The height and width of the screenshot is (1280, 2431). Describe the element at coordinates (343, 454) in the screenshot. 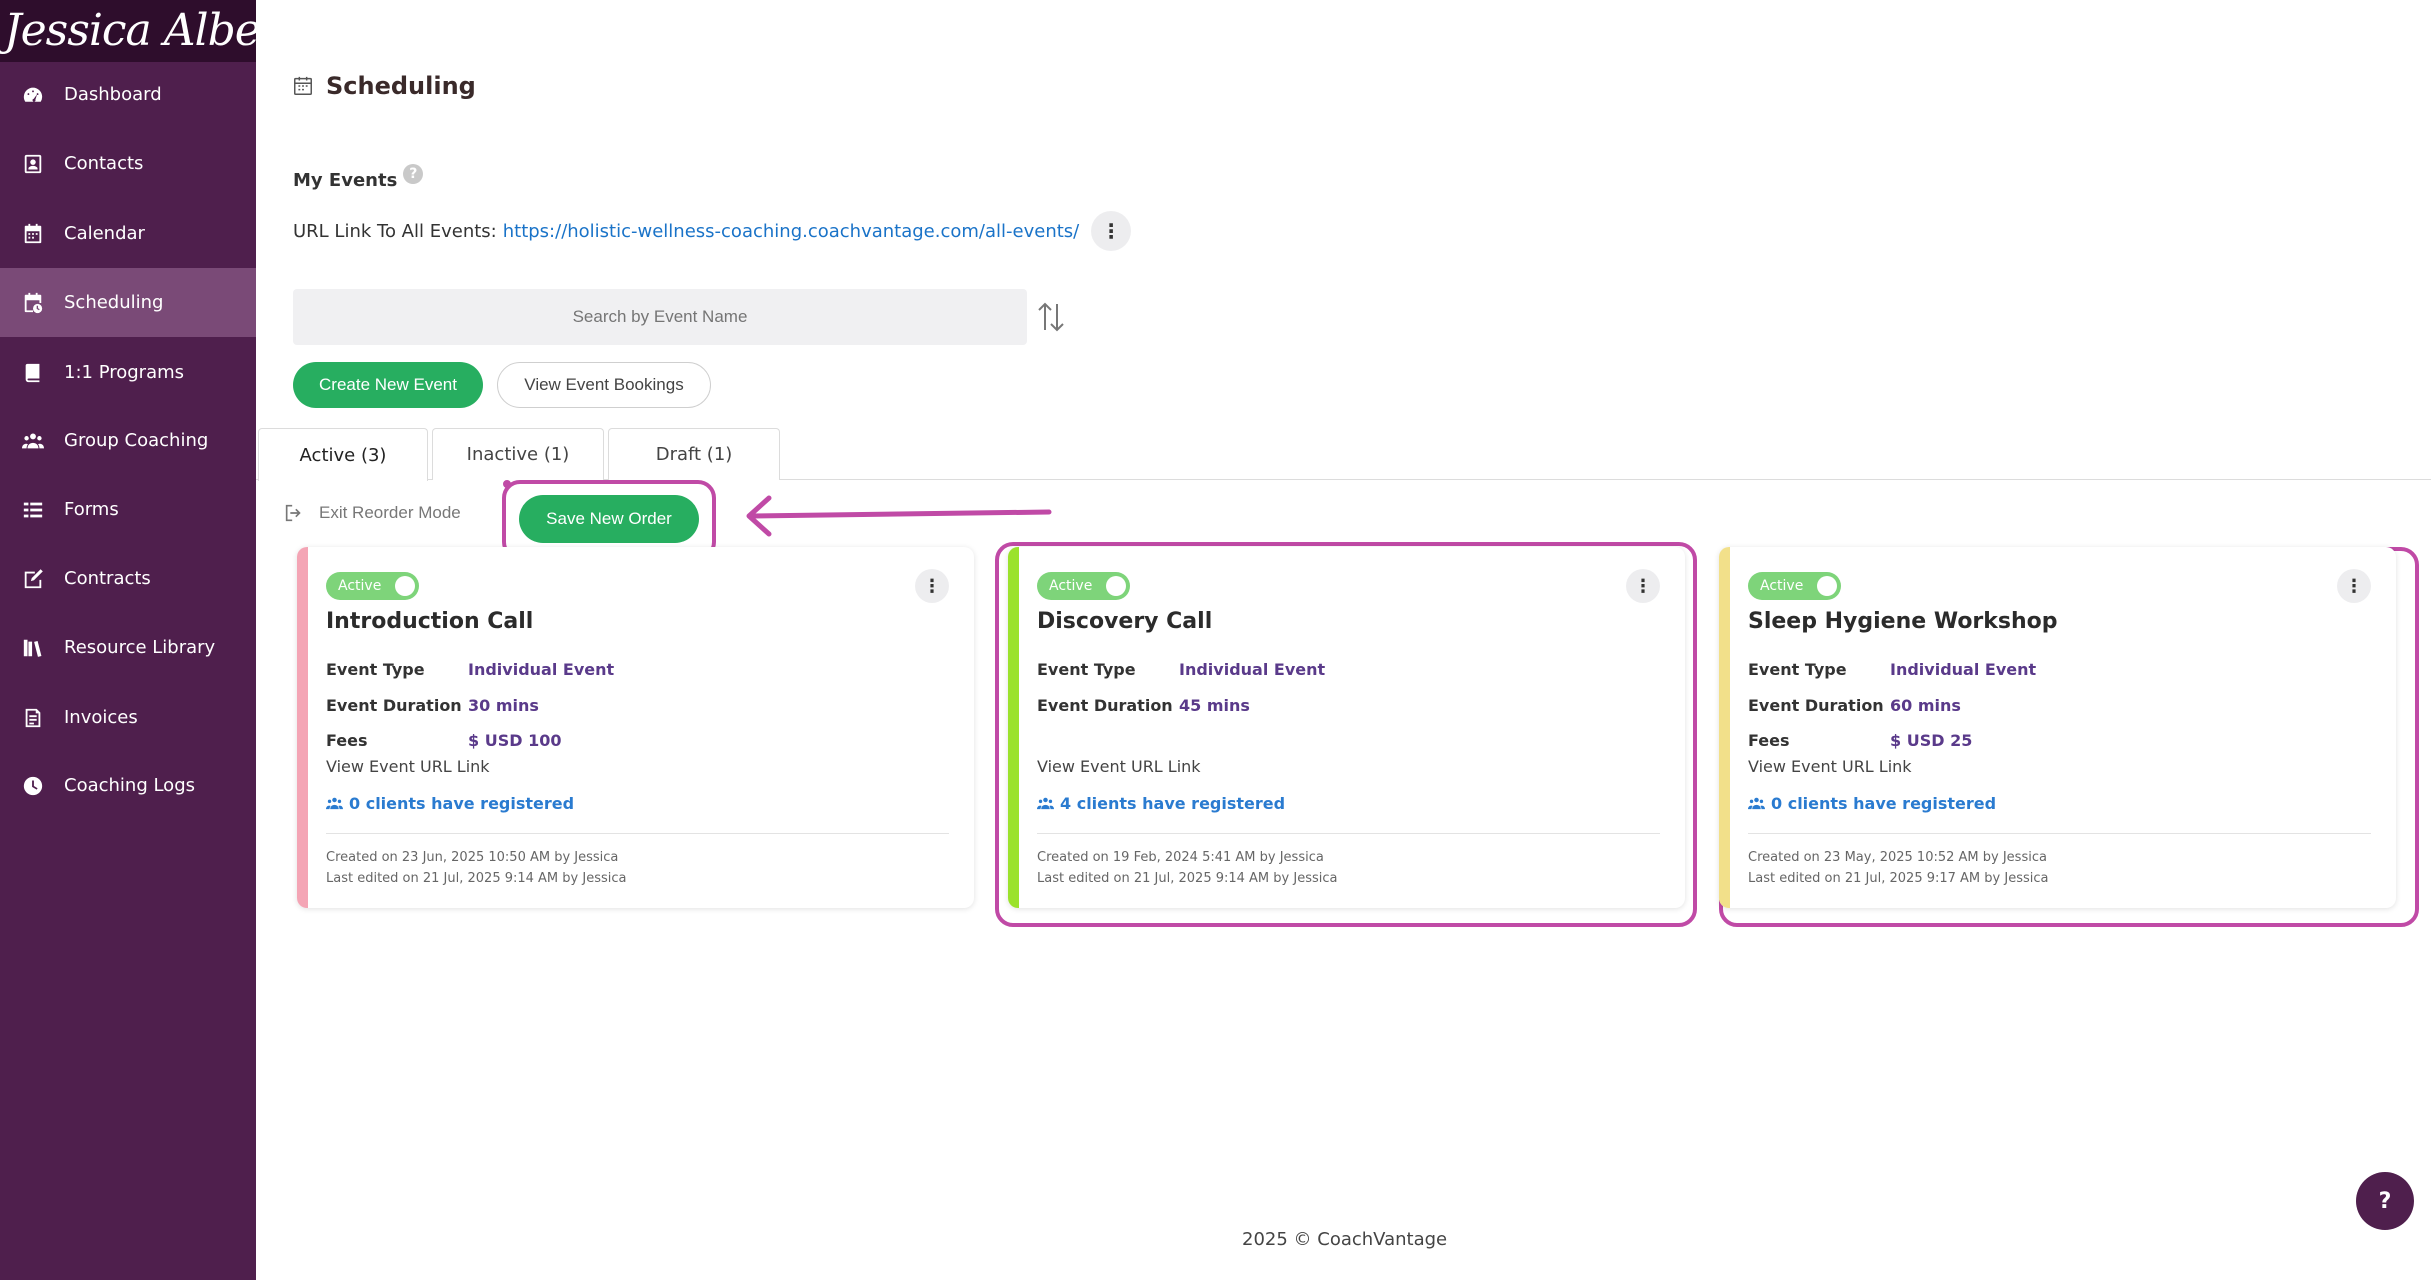

I see `tab-active: Active (3)` at that location.